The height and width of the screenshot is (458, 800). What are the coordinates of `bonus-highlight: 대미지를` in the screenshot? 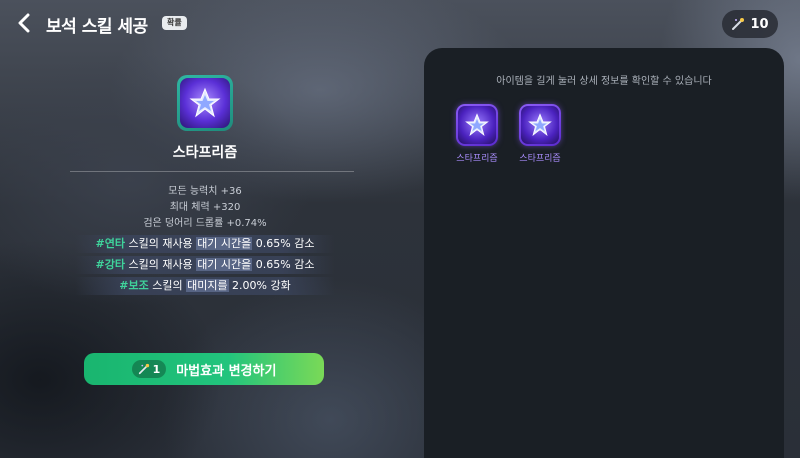 It's located at (207, 285).